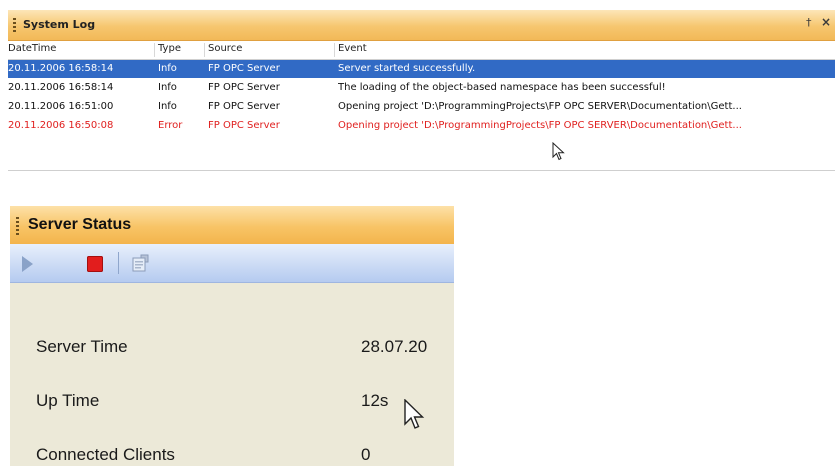 The height and width of the screenshot is (466, 835). Describe the element at coordinates (170, 125) in the screenshot. I see `log-cell-type: Error` at that location.